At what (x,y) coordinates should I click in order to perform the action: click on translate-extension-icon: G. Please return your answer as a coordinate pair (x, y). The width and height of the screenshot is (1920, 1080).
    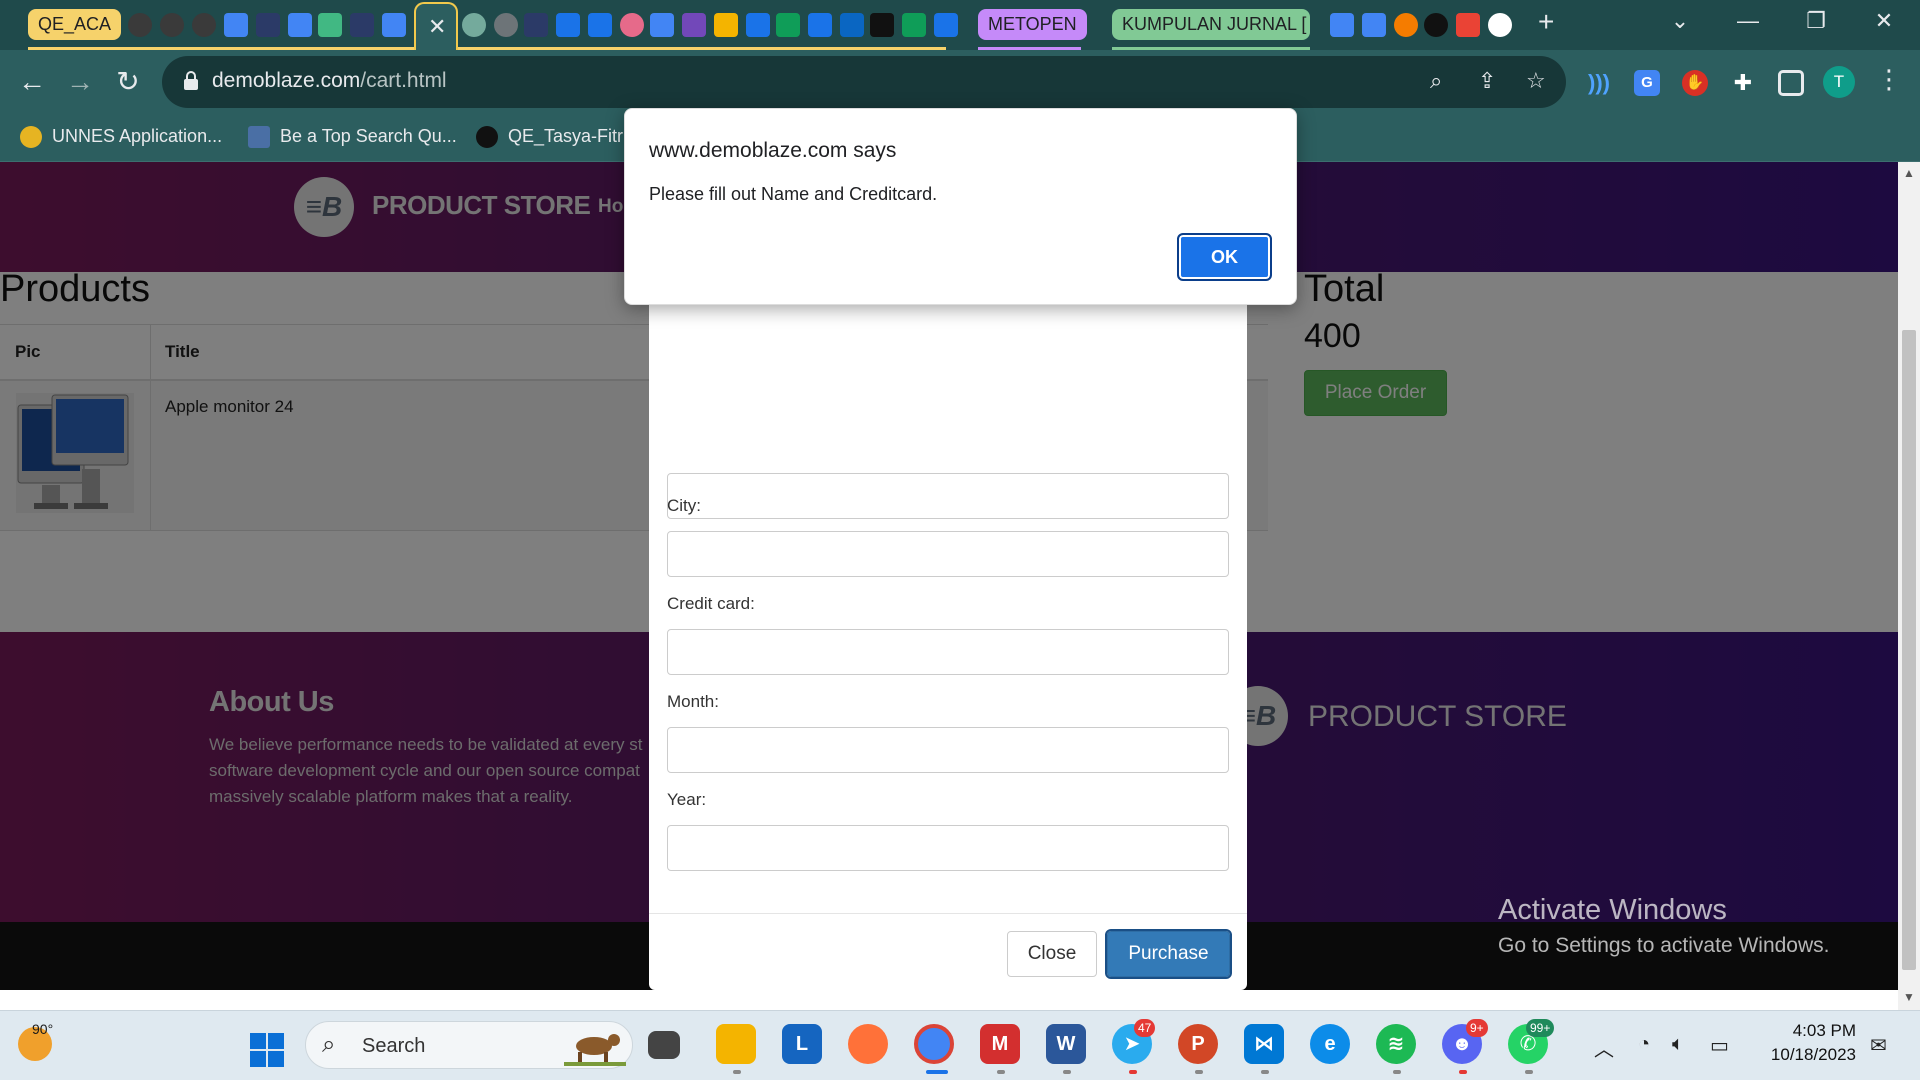
    Looking at the image, I should click on (1647, 83).